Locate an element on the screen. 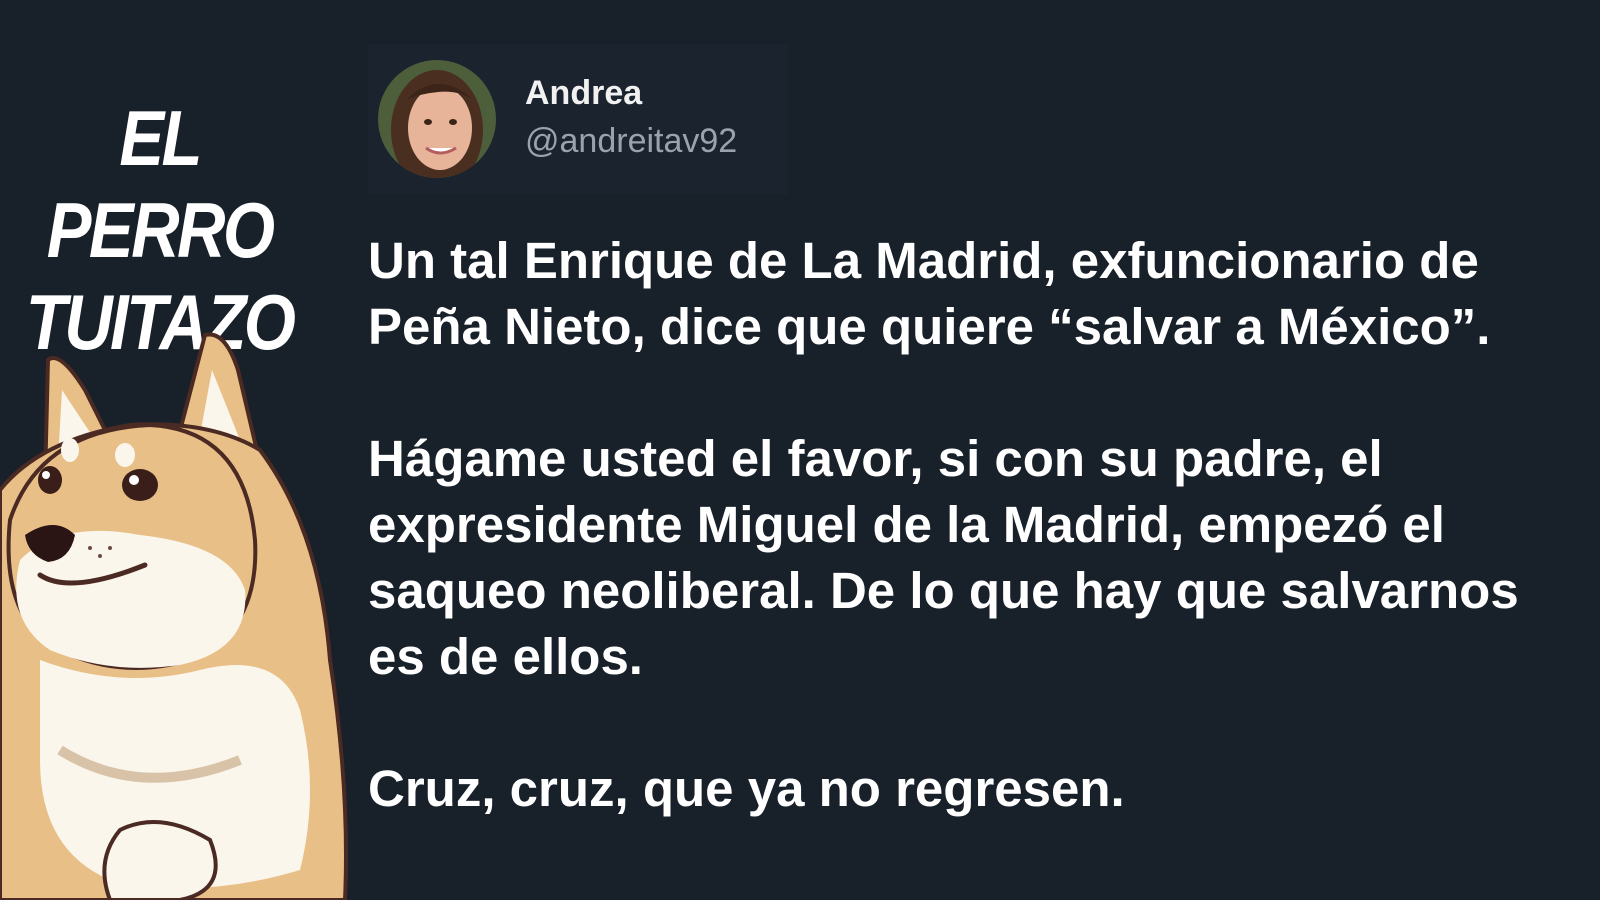 This screenshot has height=900, width=1600. avatar is located at coordinates (437, 119).